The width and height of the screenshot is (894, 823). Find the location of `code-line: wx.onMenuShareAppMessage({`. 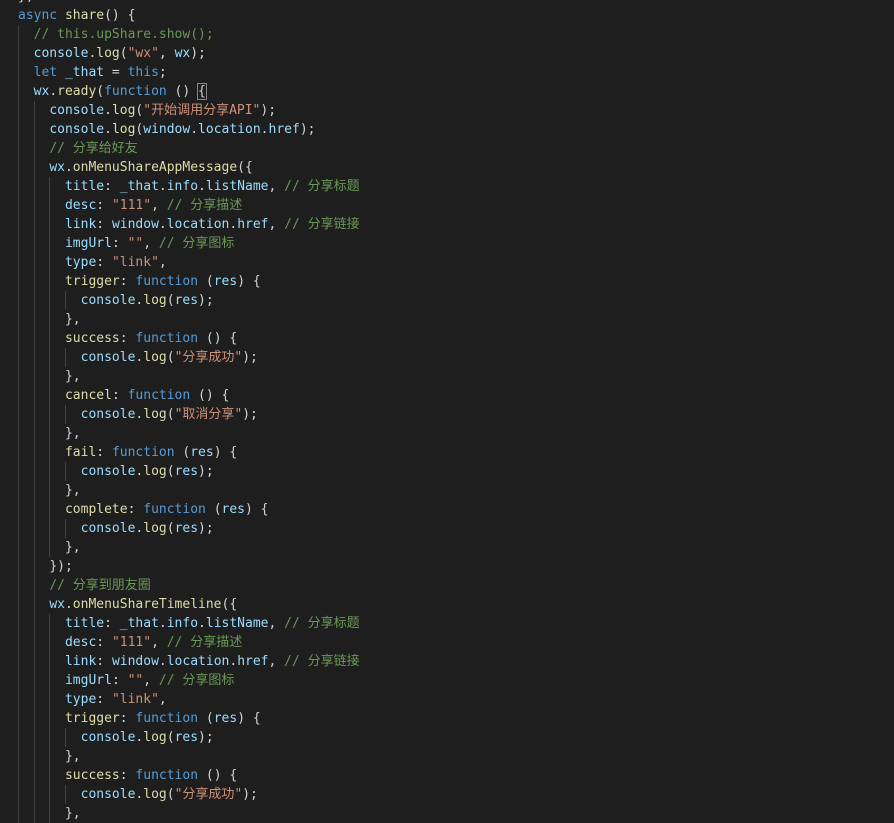

code-line: wx.onMenuShareAppMessage({ is located at coordinates (447, 167).